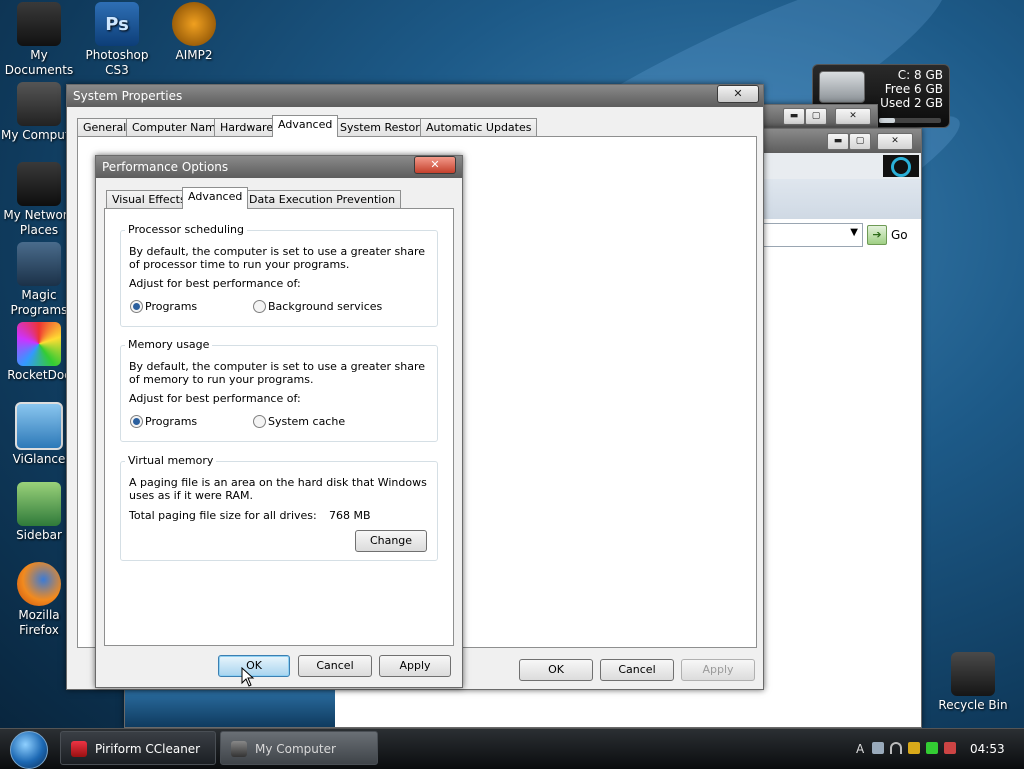 The image size is (1024, 769). What do you see at coordinates (479, 127) in the screenshot?
I see `tab-automatic-updates: Automatic Updates` at bounding box center [479, 127].